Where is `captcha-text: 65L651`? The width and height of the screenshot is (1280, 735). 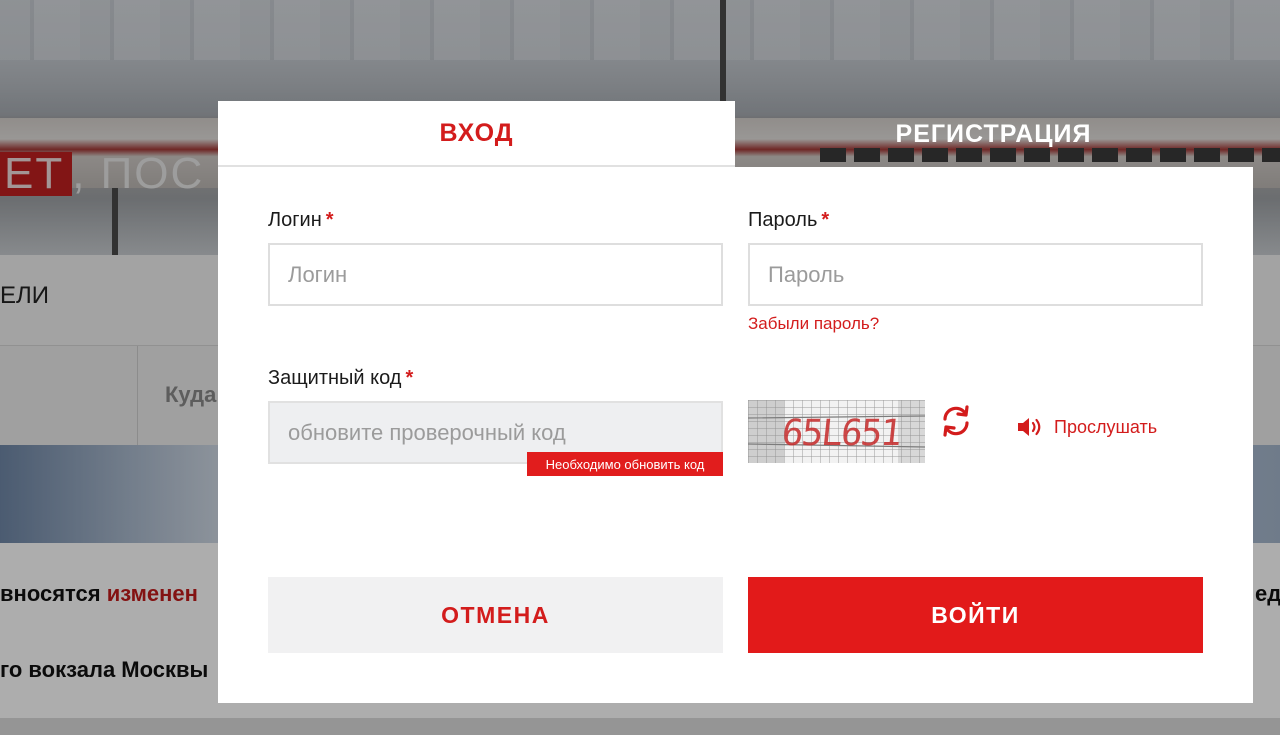
captcha-text: 65L651 is located at coordinates (841, 433).